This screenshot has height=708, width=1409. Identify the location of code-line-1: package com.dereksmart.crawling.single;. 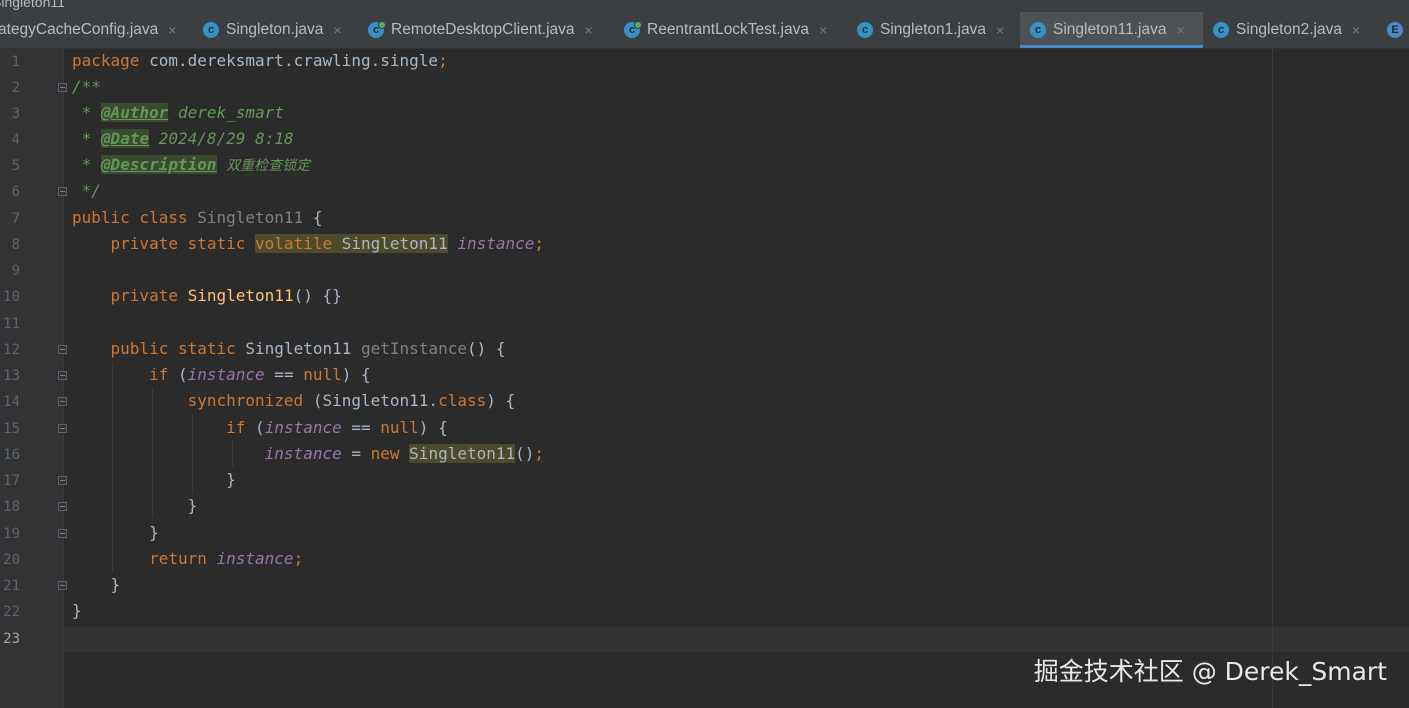
(260, 60).